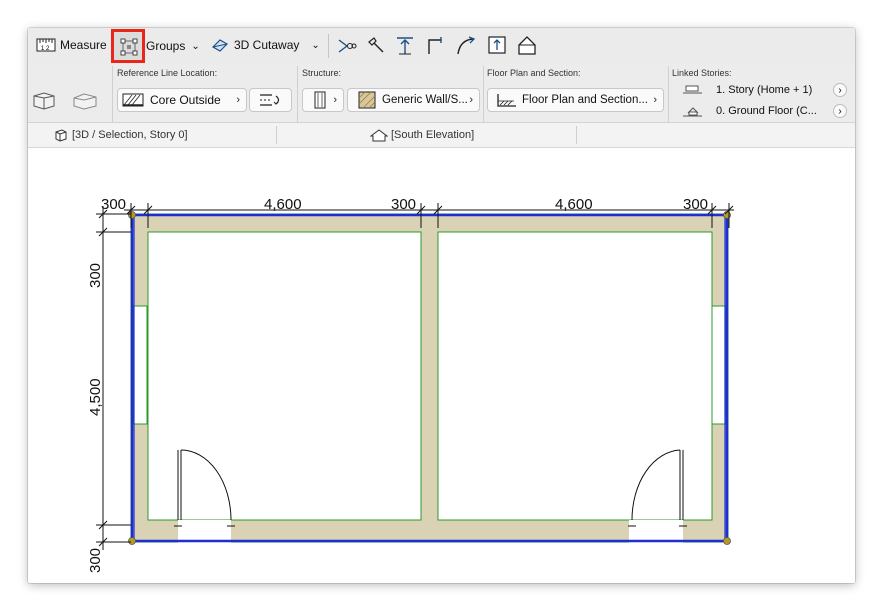 This screenshot has height=609, width=882. What do you see at coordinates (61, 135) in the screenshot?
I see `cube-icon` at bounding box center [61, 135].